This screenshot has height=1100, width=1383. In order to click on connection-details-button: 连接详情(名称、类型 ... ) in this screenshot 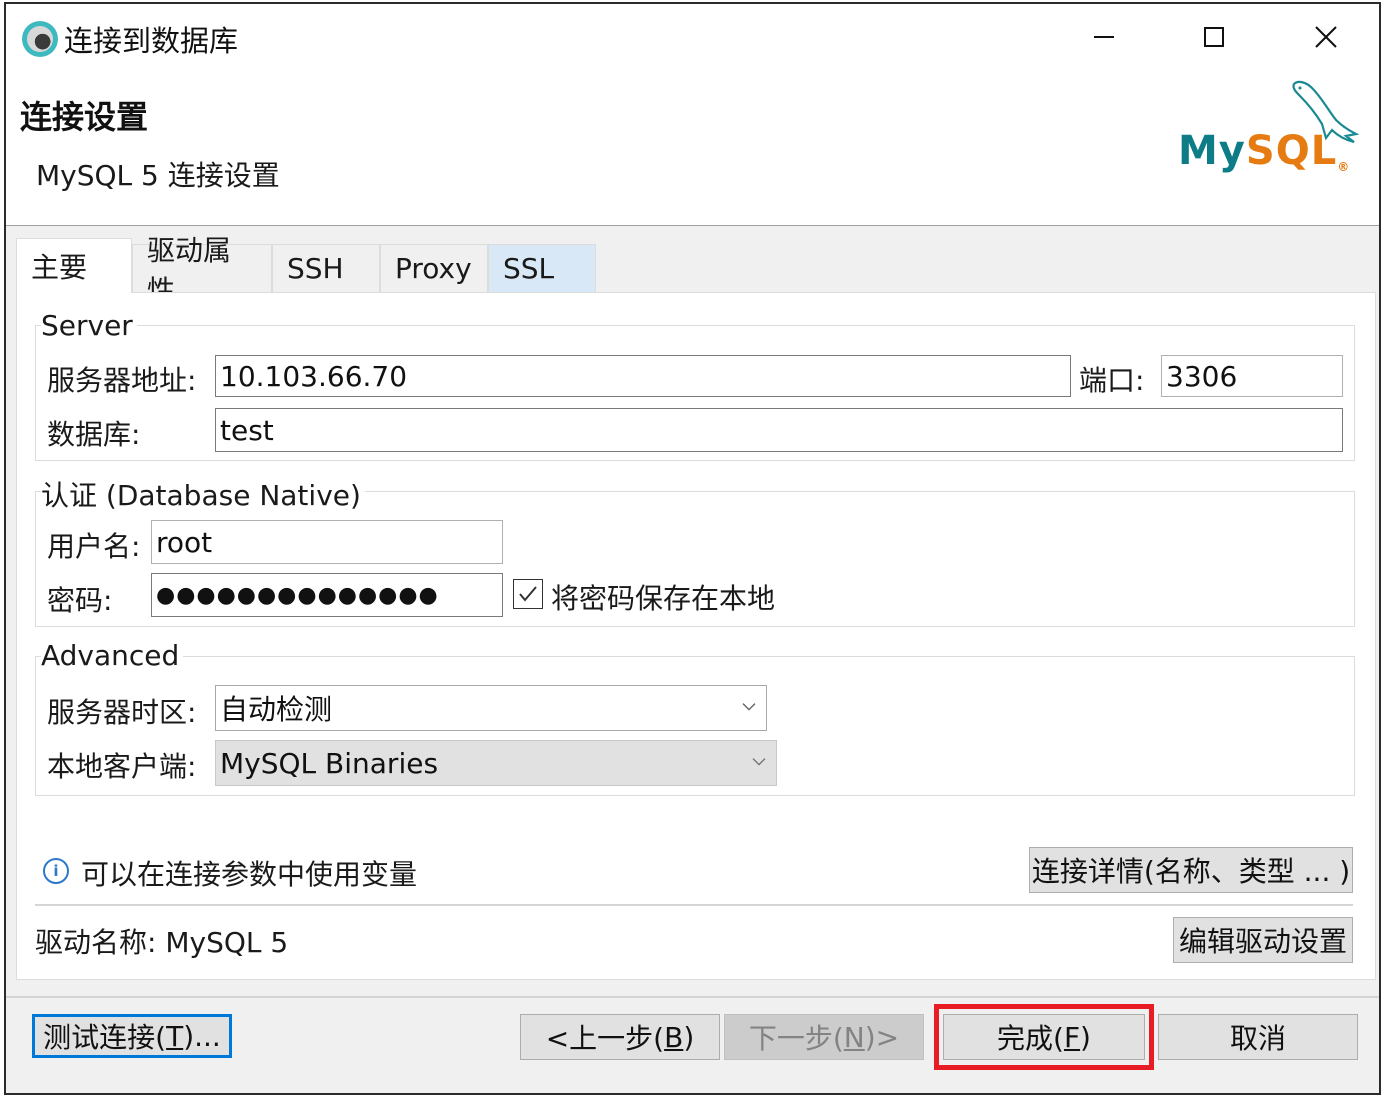, I will do `click(1191, 870)`.